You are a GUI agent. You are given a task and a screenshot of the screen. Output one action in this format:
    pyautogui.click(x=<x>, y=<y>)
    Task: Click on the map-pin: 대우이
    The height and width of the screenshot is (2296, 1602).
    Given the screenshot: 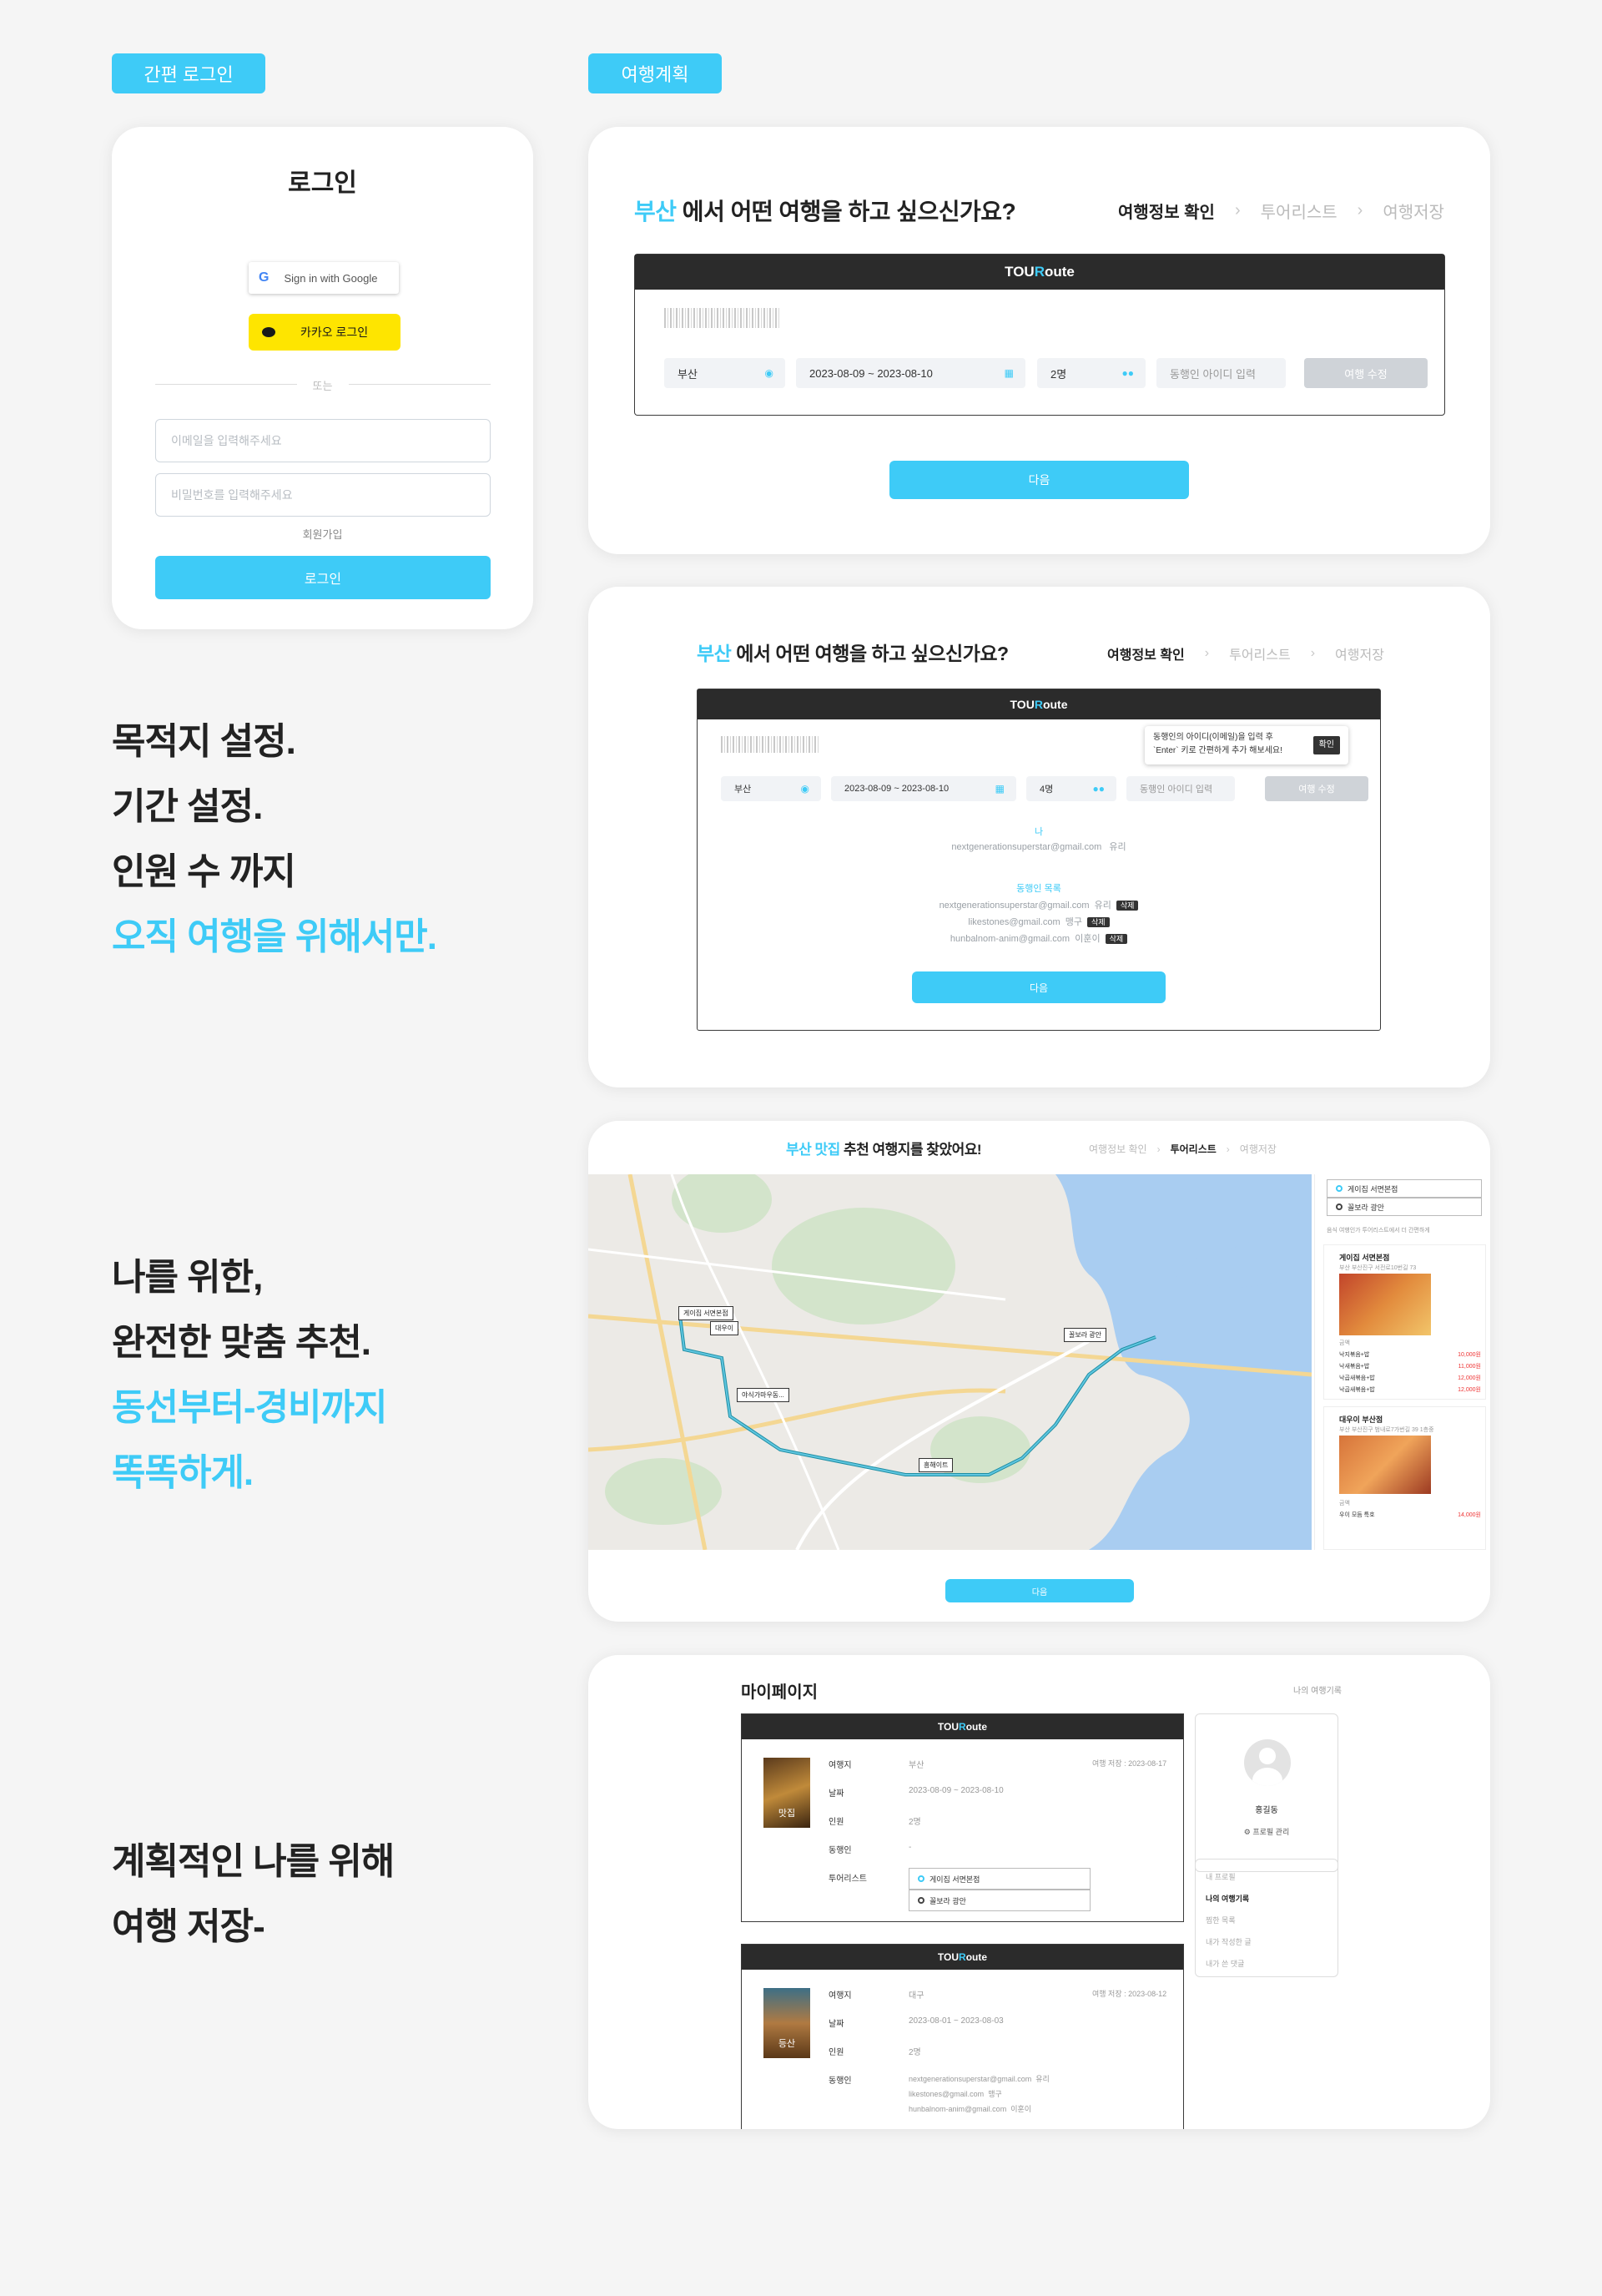 What is the action you would take?
    pyautogui.click(x=724, y=1328)
    